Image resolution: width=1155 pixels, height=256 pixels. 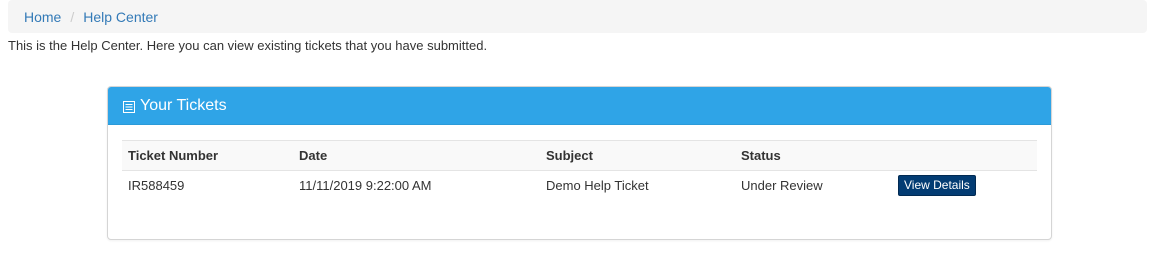 I want to click on cell-subject: Demo Help Ticket, so click(x=597, y=186).